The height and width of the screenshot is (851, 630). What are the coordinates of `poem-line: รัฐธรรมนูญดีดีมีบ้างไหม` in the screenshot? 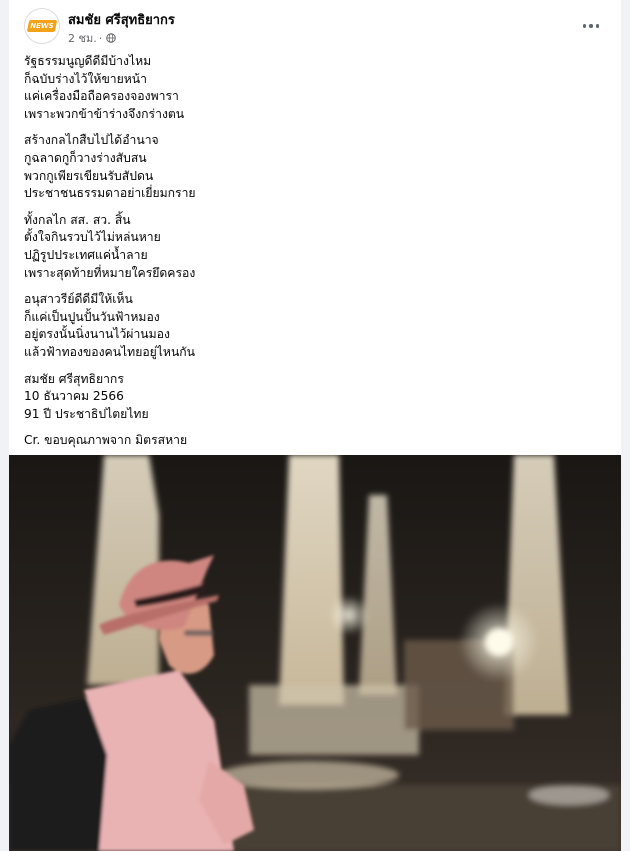 It's located at (88, 61).